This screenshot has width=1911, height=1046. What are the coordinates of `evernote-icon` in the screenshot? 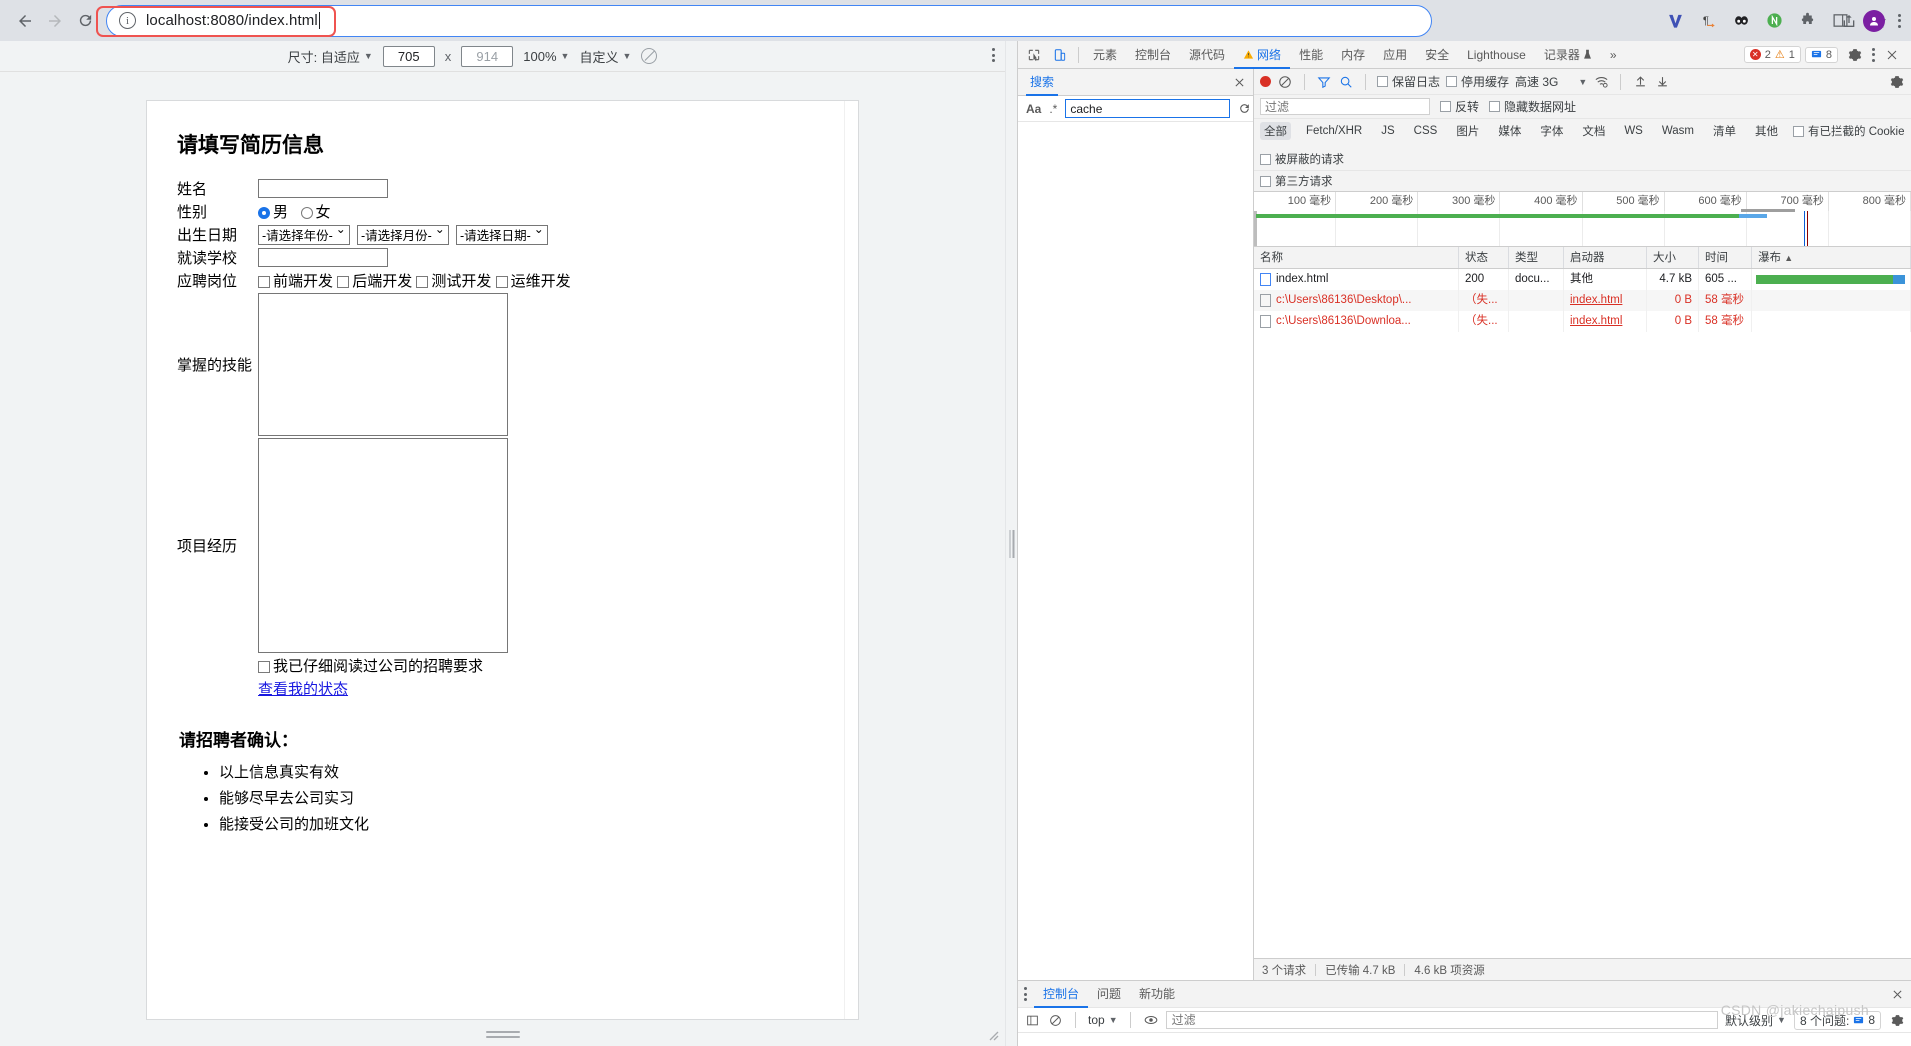 It's located at (1774, 21).